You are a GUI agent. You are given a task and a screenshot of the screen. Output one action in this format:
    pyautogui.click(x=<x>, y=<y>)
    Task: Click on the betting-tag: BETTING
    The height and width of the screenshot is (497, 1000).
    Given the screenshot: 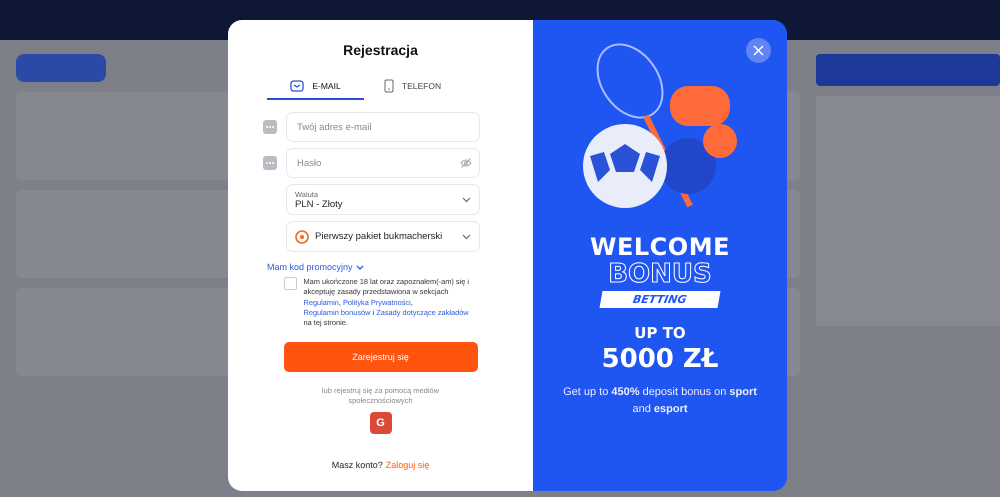 What is the action you would take?
    pyautogui.click(x=660, y=299)
    